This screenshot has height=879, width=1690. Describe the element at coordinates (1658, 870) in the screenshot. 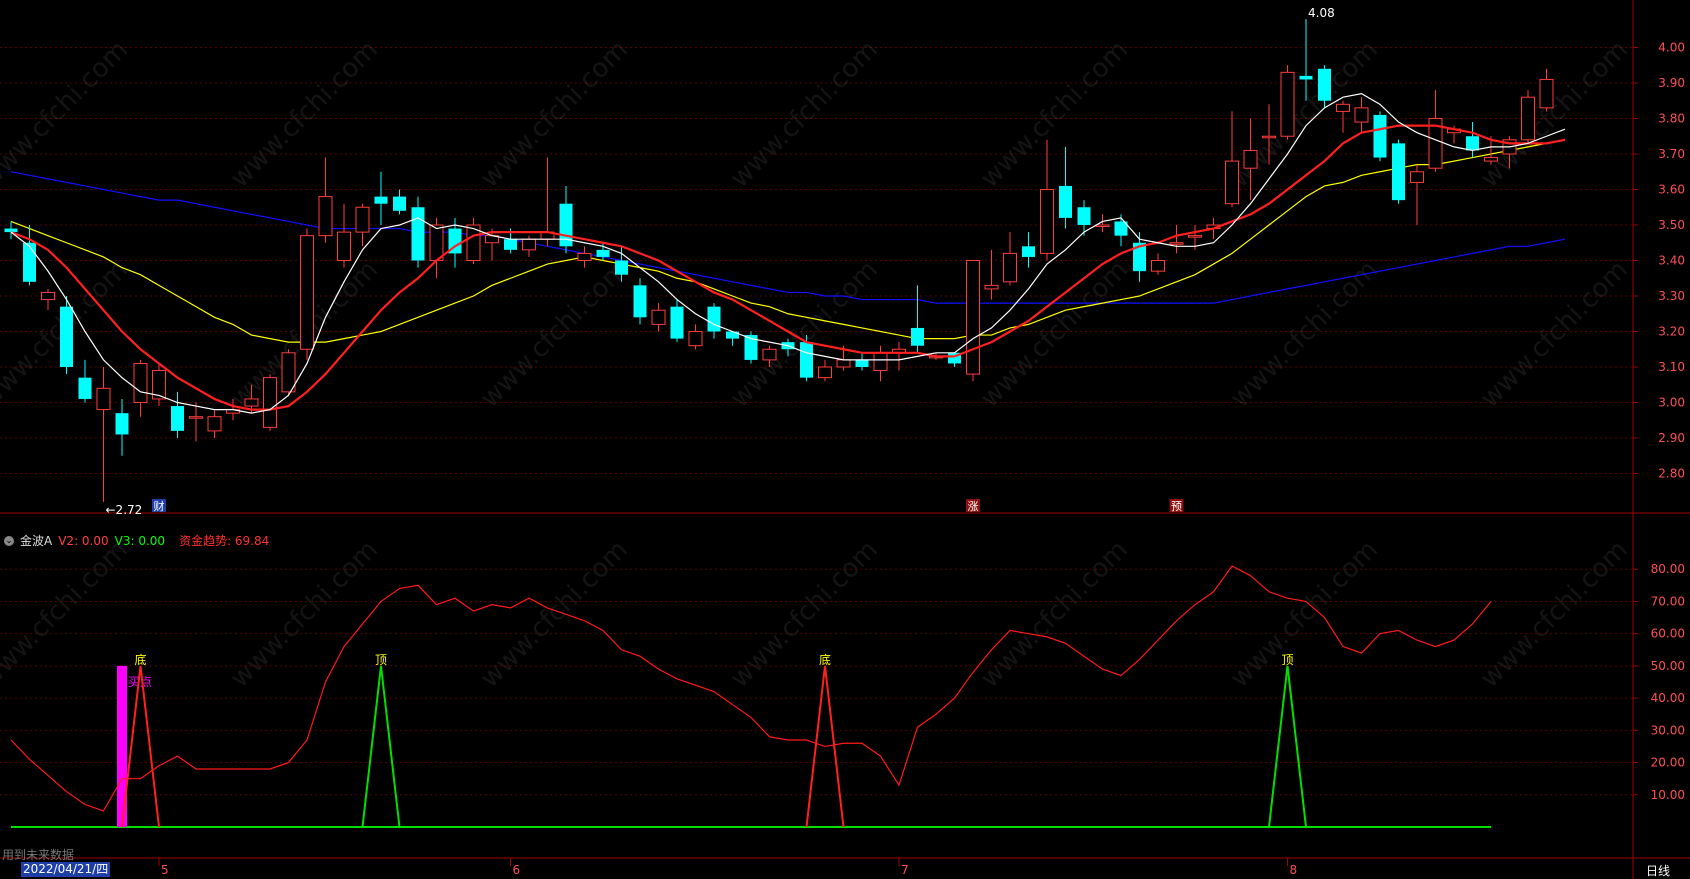

I see `period-label: 日线` at that location.